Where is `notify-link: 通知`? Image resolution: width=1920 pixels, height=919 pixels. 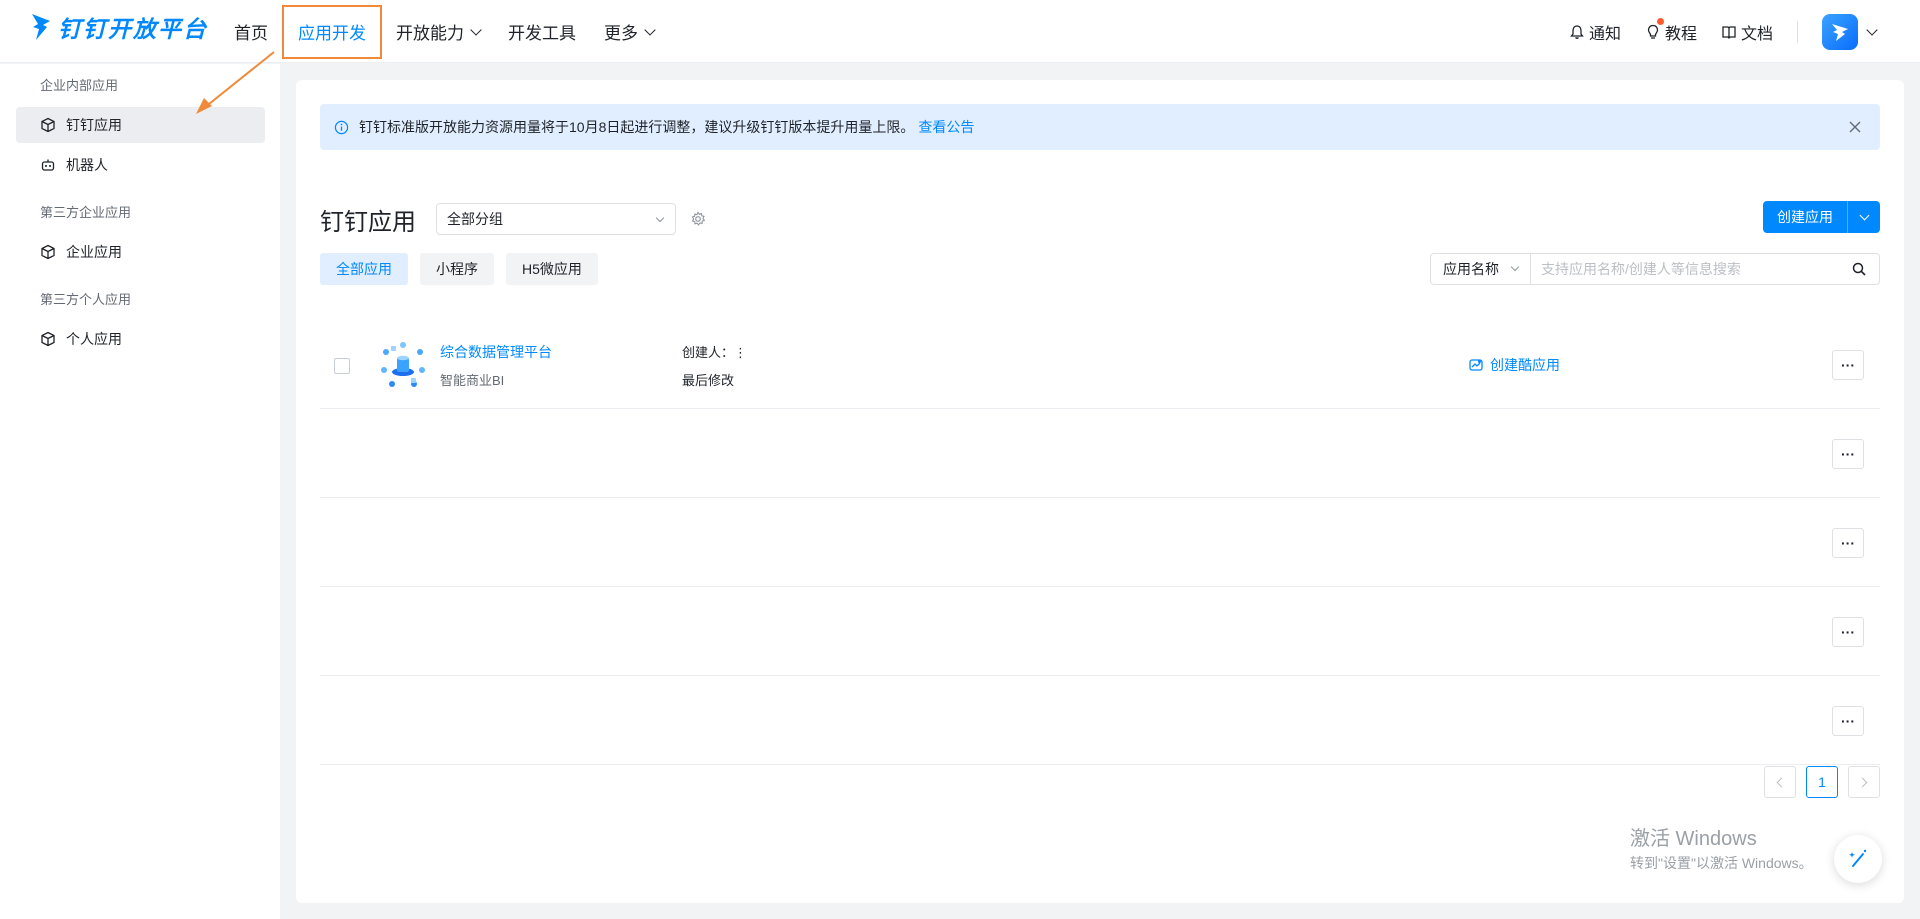 notify-link: 通知 is located at coordinates (1595, 32).